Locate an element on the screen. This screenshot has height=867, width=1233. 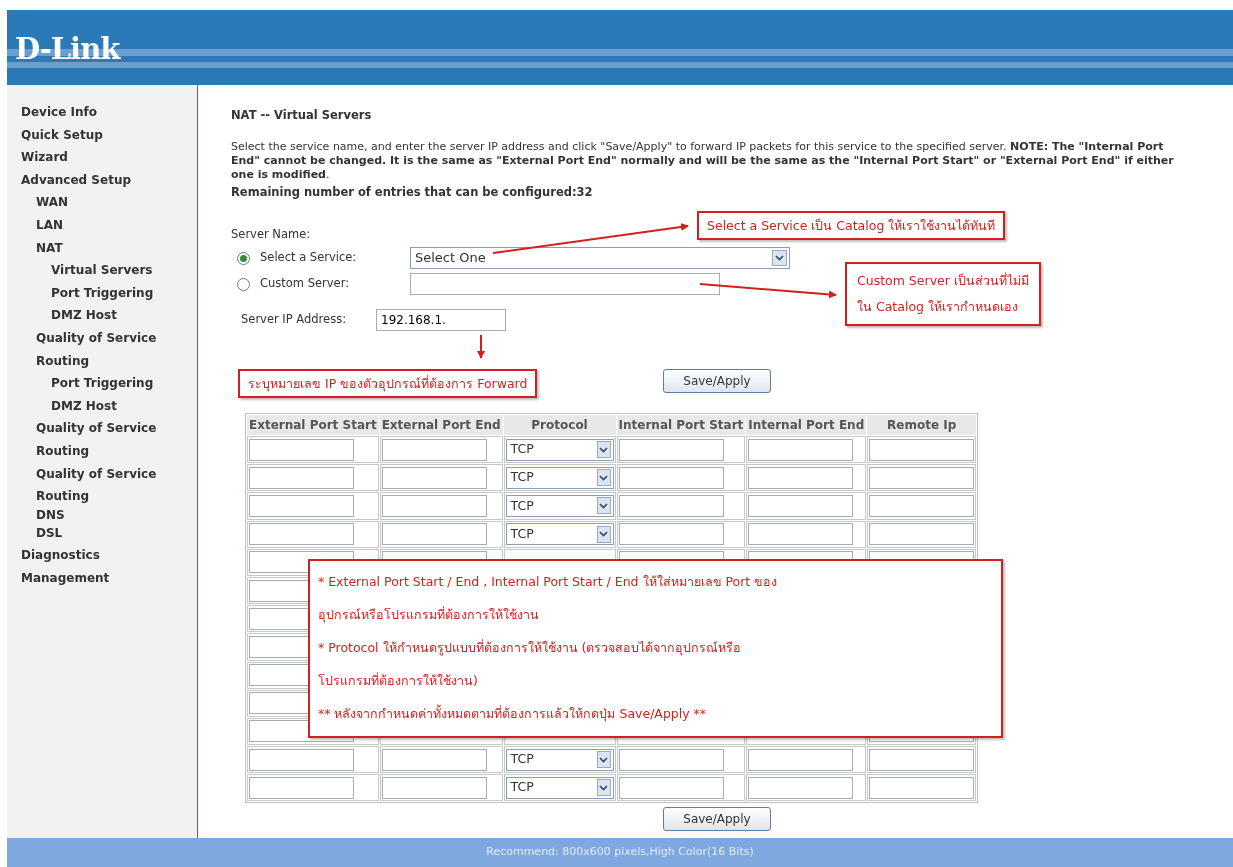
column-header: Internal Port End is located at coordinates (806, 425).